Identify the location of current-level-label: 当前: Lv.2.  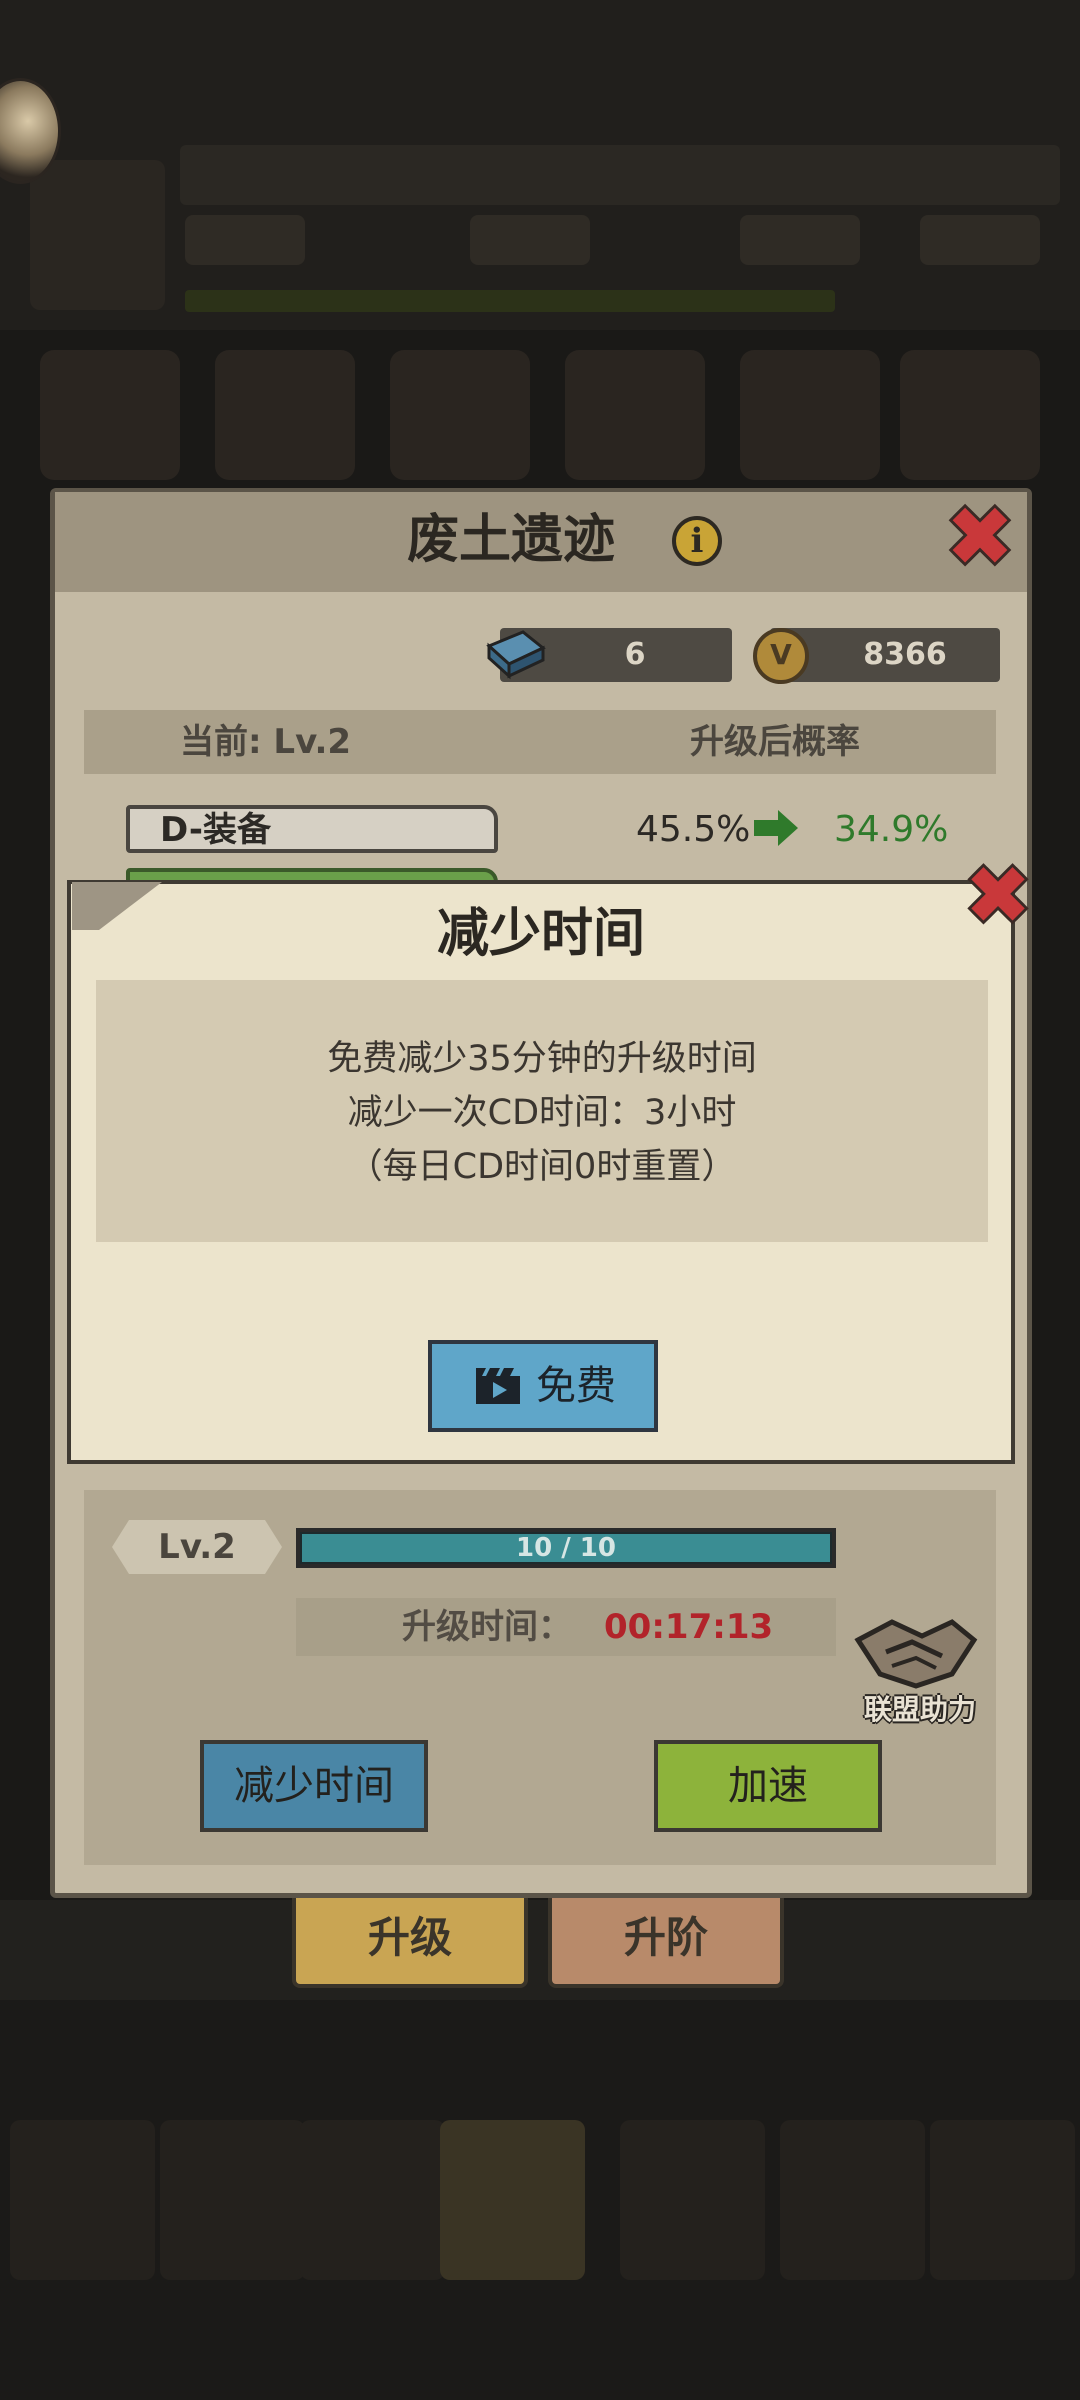
(266, 742).